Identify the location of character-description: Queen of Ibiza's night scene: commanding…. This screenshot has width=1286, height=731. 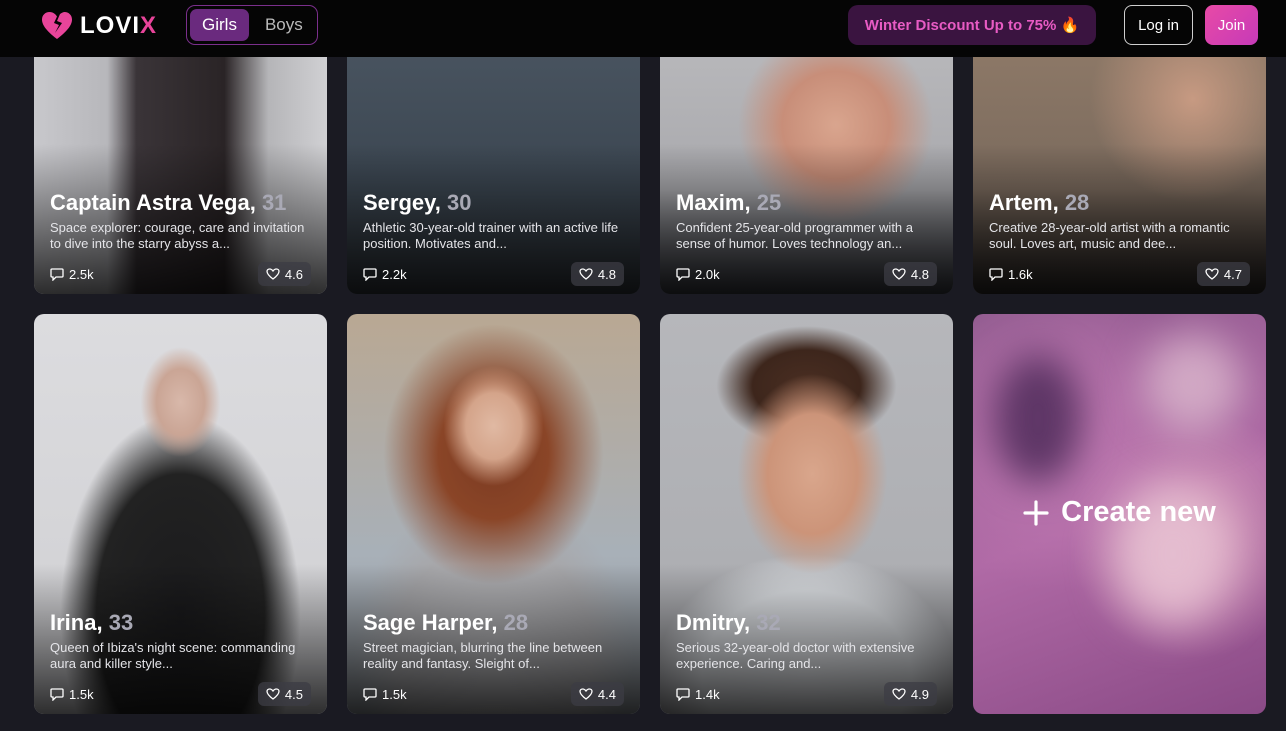
(173, 655).